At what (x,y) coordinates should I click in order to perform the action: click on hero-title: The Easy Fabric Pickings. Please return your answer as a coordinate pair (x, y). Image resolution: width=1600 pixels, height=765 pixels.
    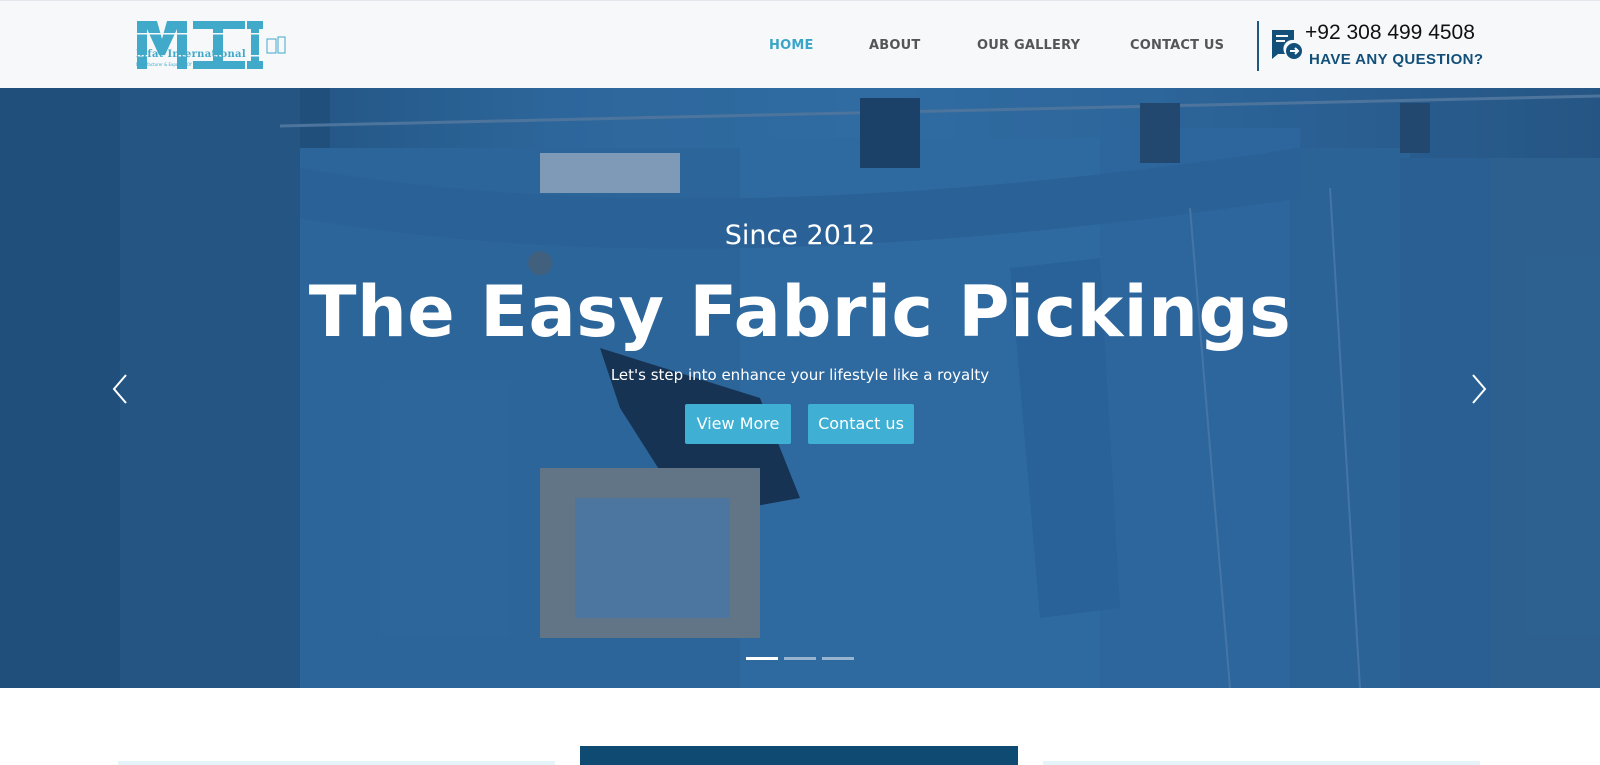
    Looking at the image, I should click on (800, 312).